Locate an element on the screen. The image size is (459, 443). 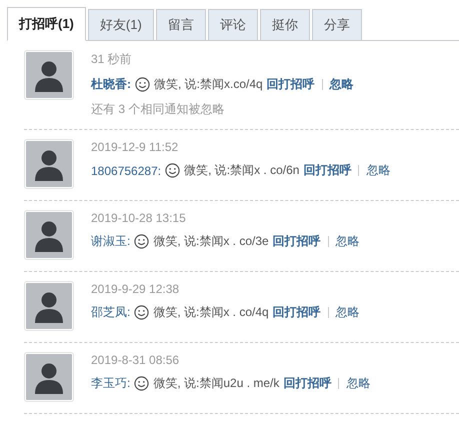
message-text: 微笑, 说:禁闻u2u . me/k is located at coordinates (216, 383).